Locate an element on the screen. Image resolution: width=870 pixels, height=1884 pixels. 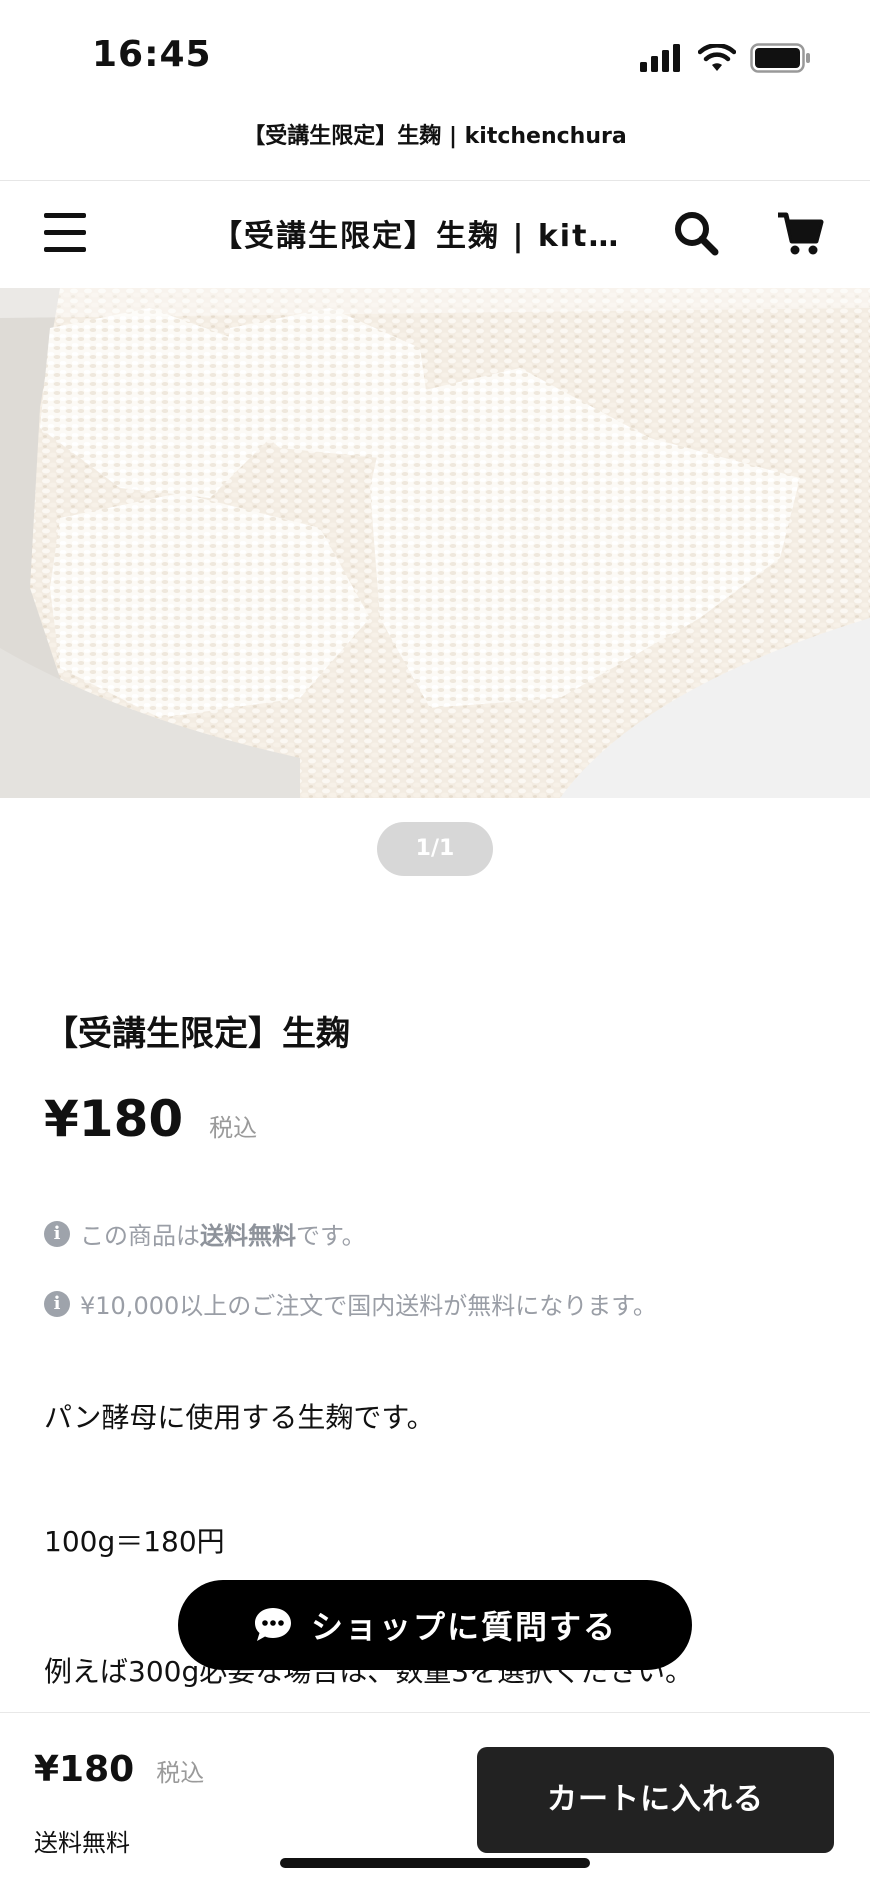
add-to-cart-button: カートに入れる is located at coordinates (655, 1800).